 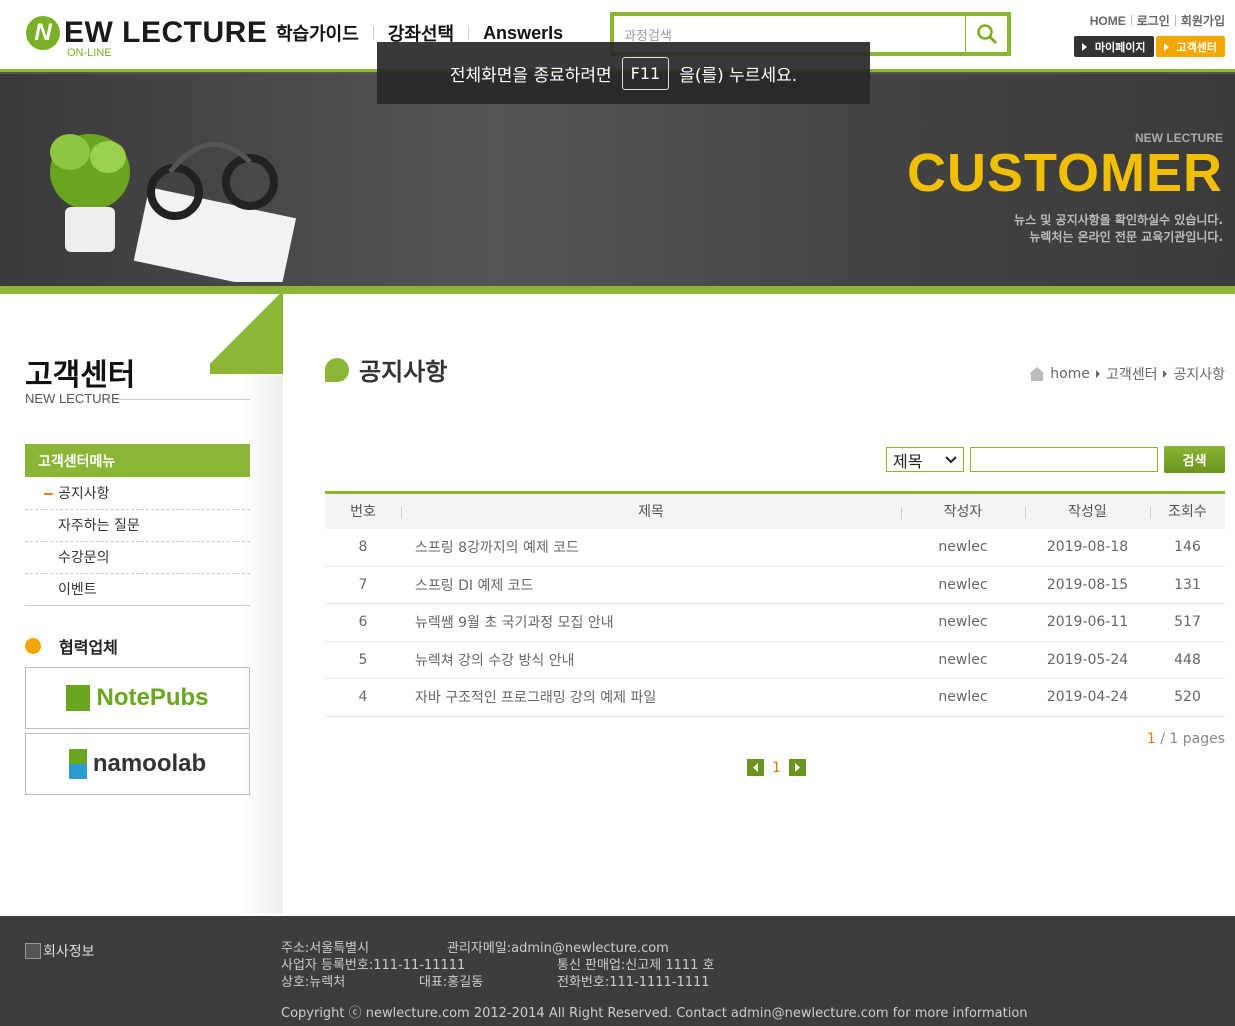 What do you see at coordinates (137, 698) in the screenshot?
I see `partner-notepubs: NotePubs` at bounding box center [137, 698].